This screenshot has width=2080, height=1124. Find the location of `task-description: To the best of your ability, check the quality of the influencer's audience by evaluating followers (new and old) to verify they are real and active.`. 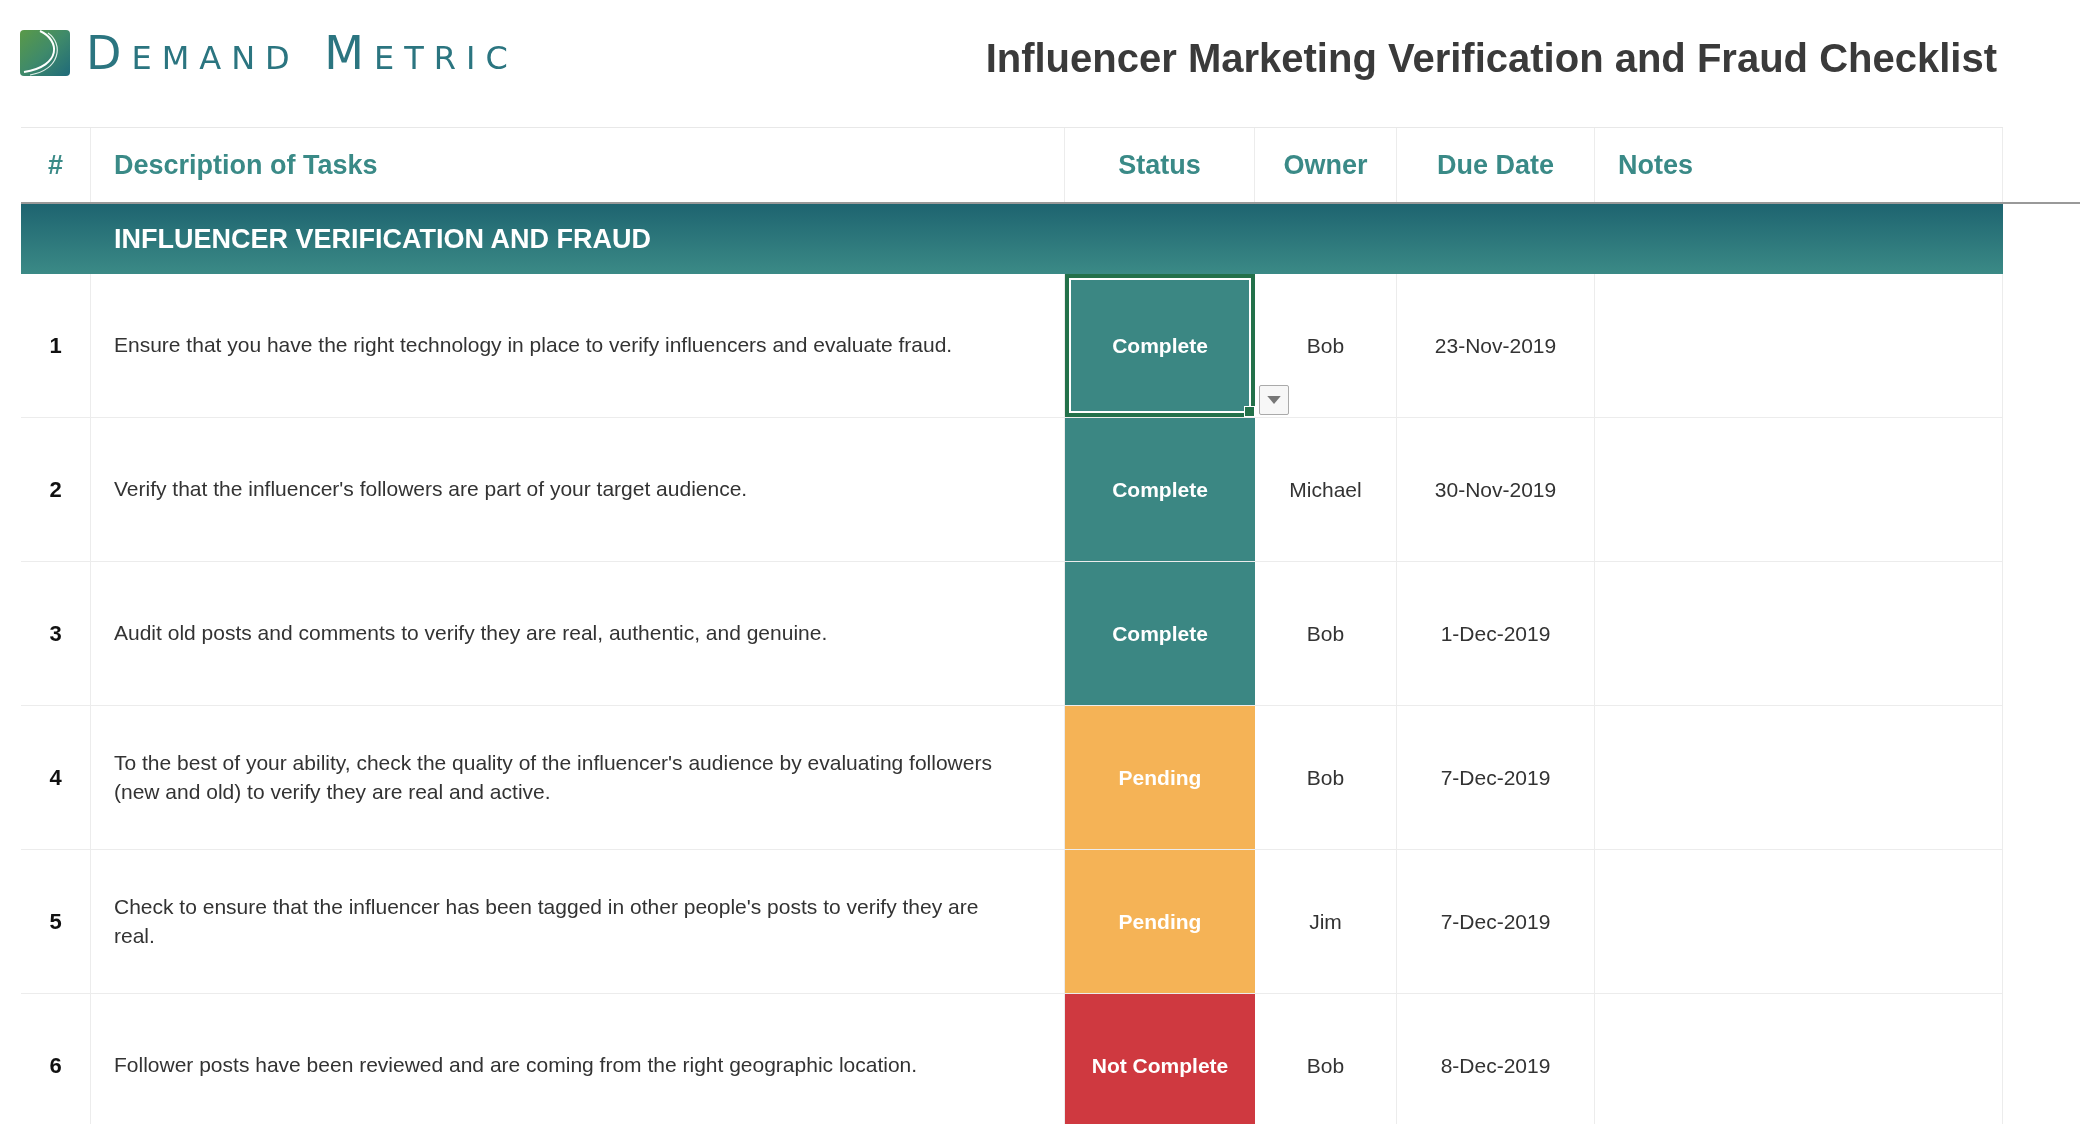

task-description: To the best of your ability, check the quality of the influencer's audience by evaluating followers (new and old) to verify they are real and active. is located at coordinates (553, 777).